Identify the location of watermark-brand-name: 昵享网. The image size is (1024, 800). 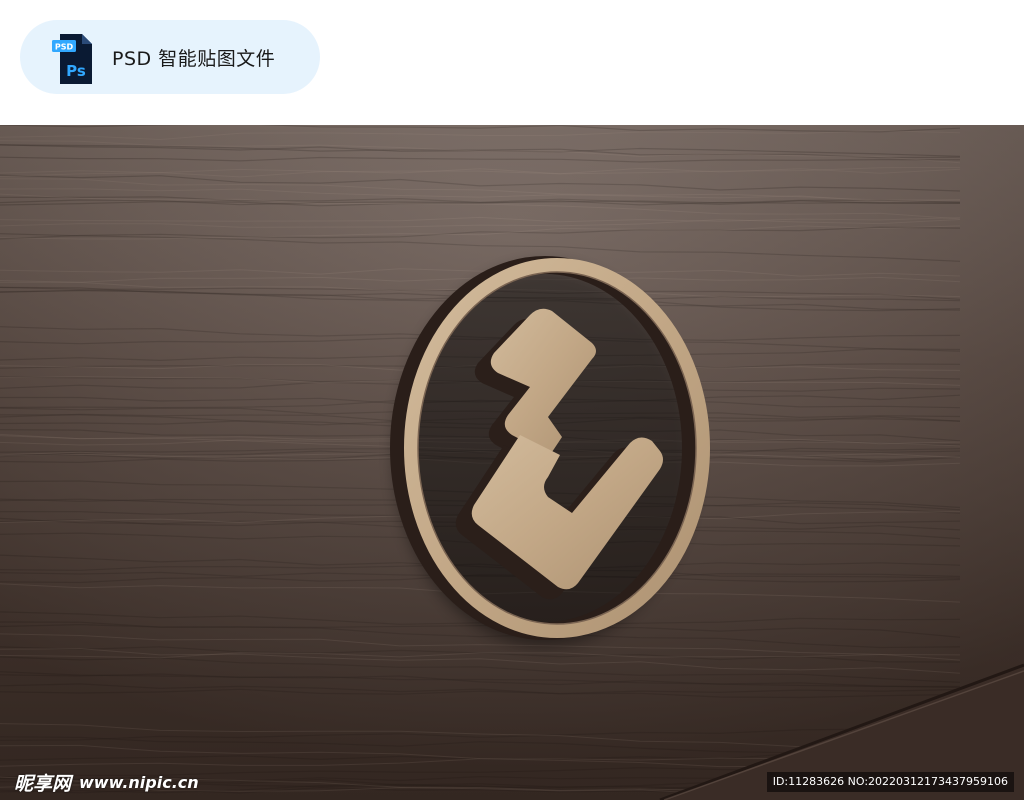
(43, 783).